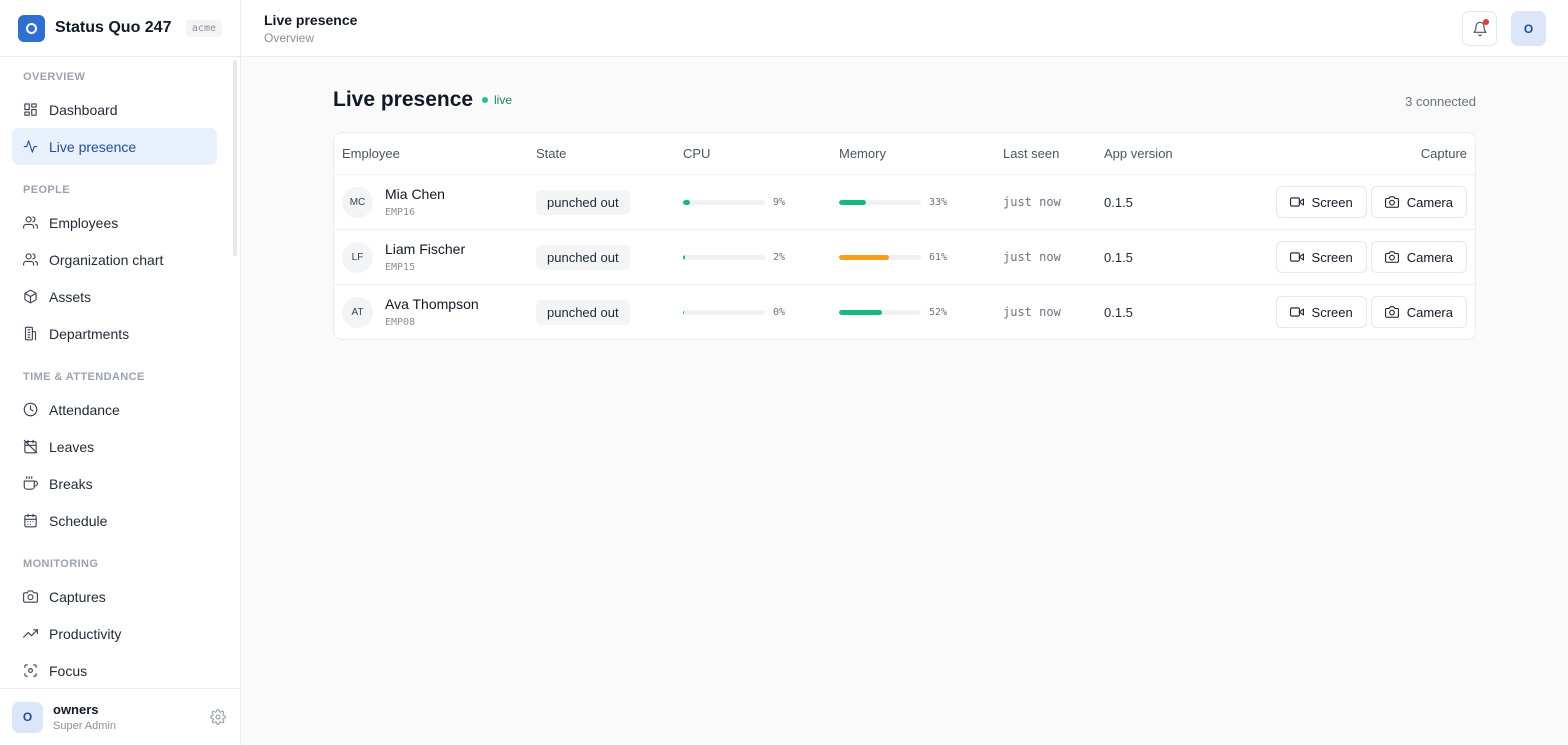 This screenshot has width=1568, height=745. Describe the element at coordinates (425, 249) in the screenshot. I see `employee-name: Liam Fischer` at that location.